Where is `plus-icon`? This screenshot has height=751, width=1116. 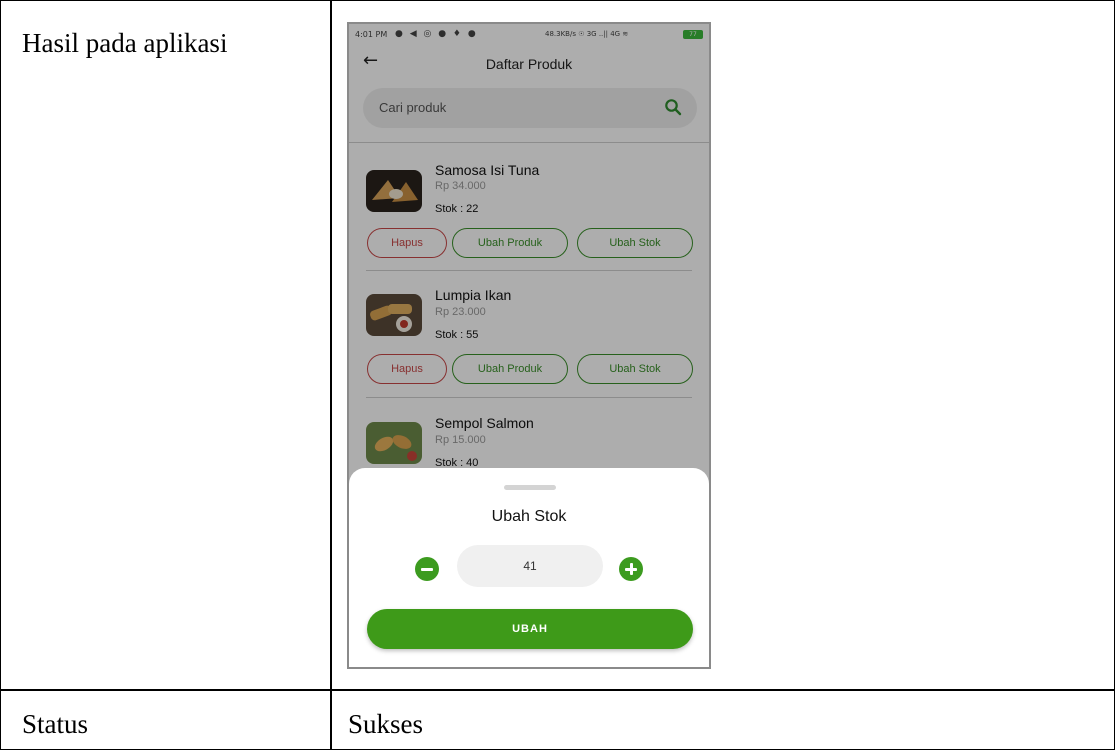
plus-icon is located at coordinates (631, 569).